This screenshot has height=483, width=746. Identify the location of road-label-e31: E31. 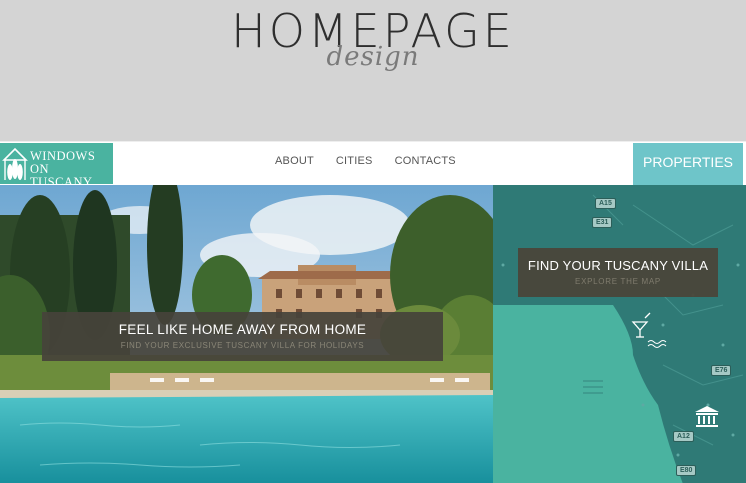
(602, 222).